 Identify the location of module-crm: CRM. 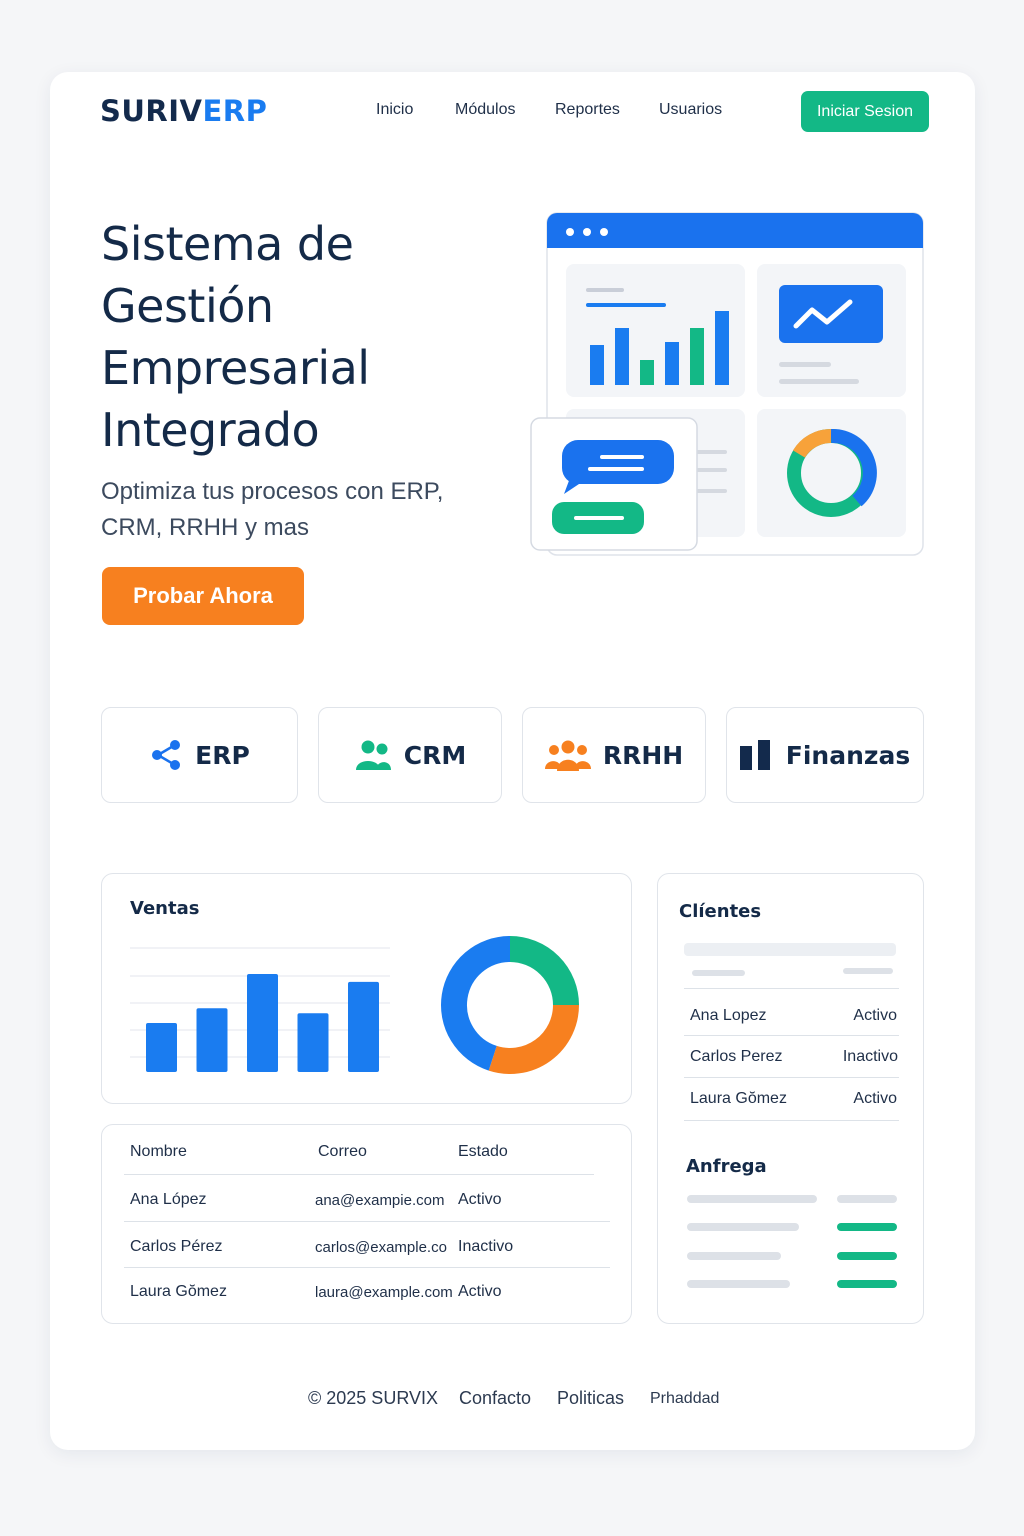
(410, 755).